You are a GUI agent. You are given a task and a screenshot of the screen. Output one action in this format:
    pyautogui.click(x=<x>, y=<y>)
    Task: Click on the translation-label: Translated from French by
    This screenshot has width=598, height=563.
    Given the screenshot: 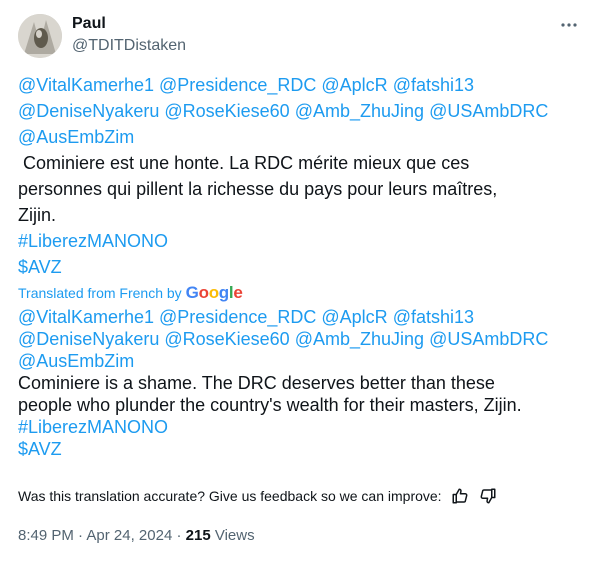 What is the action you would take?
    pyautogui.click(x=100, y=293)
    